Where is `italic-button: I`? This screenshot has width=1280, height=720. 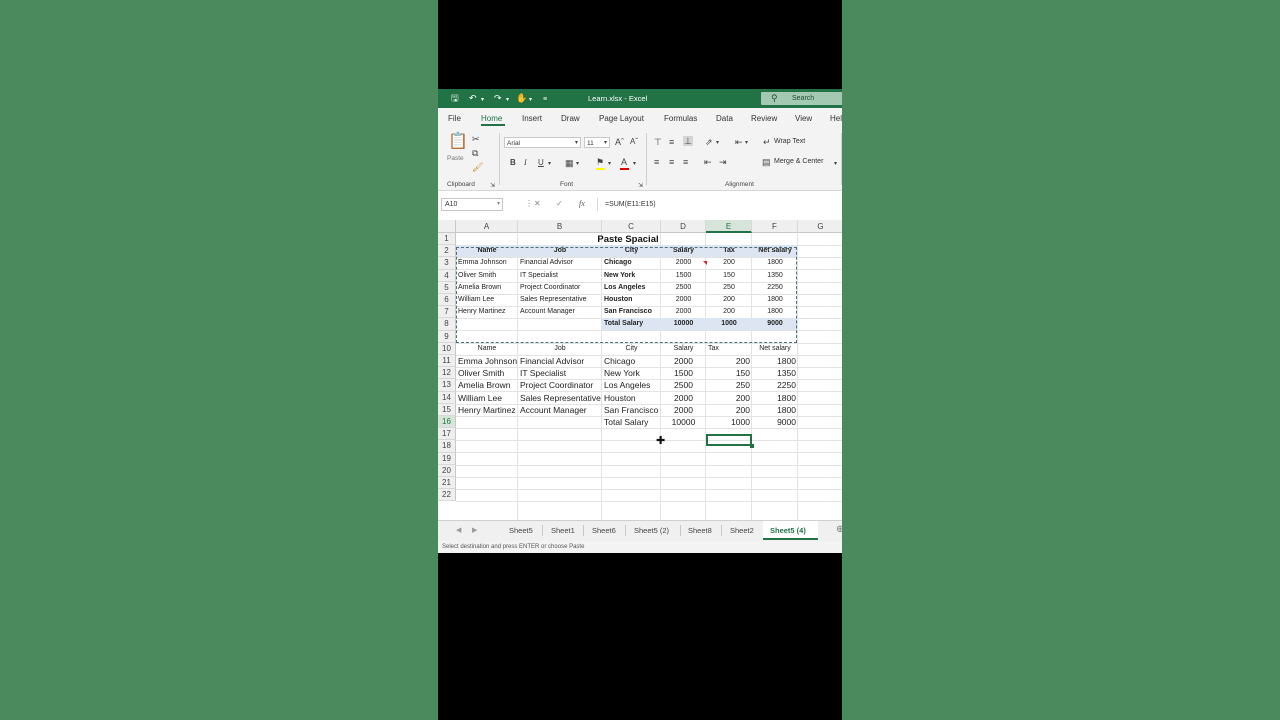
italic-button: I is located at coordinates (525, 163).